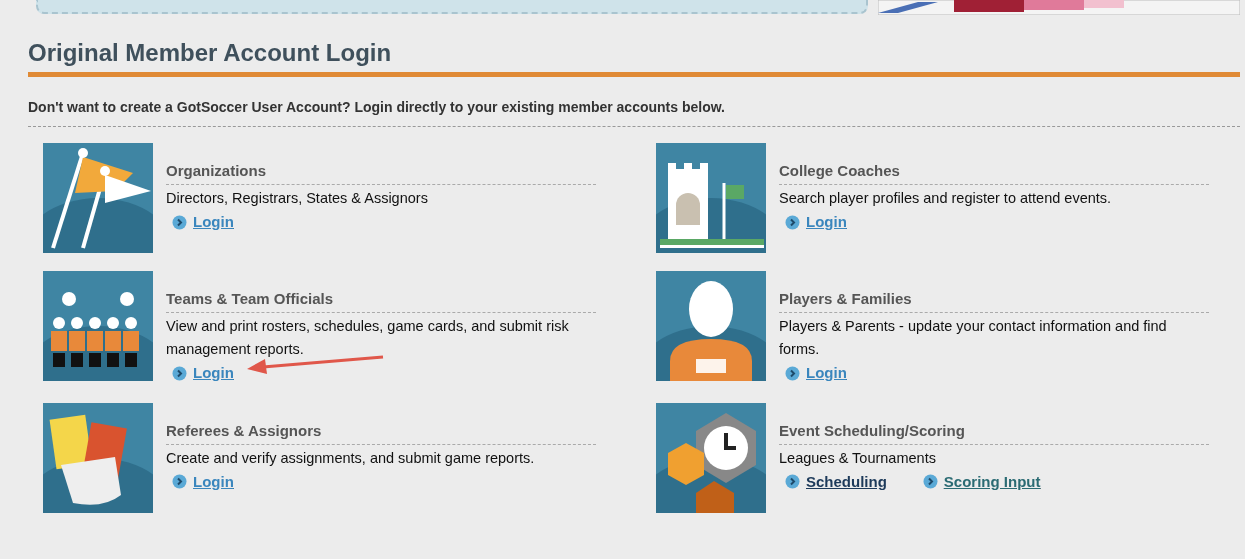  What do you see at coordinates (216, 171) in the screenshot?
I see `account-title: Organizations` at bounding box center [216, 171].